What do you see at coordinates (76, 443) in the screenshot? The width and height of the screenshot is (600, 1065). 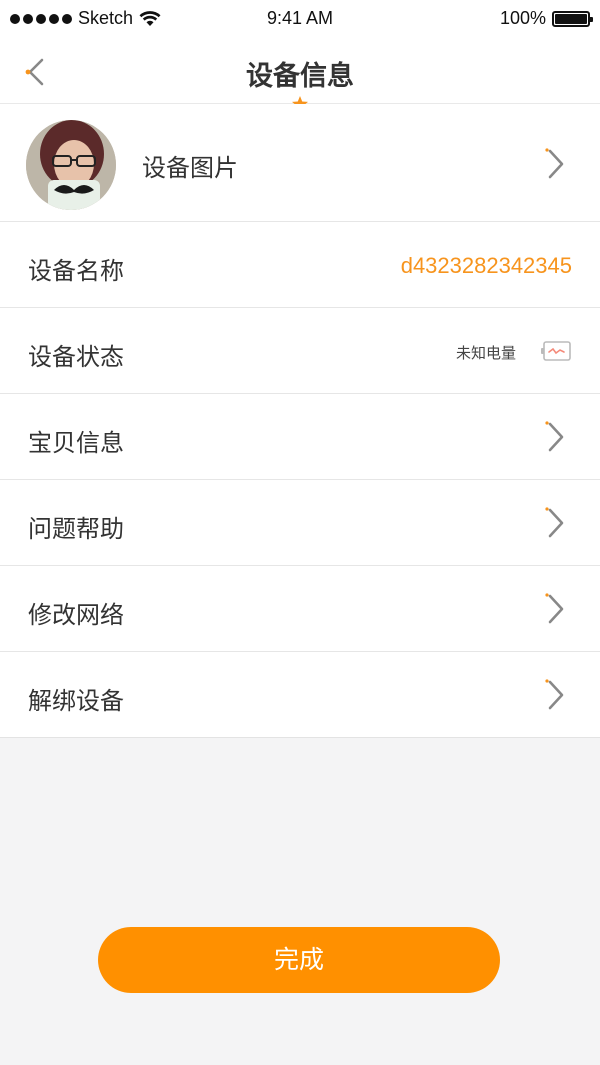 I see `row-label: 宝贝信息` at bounding box center [76, 443].